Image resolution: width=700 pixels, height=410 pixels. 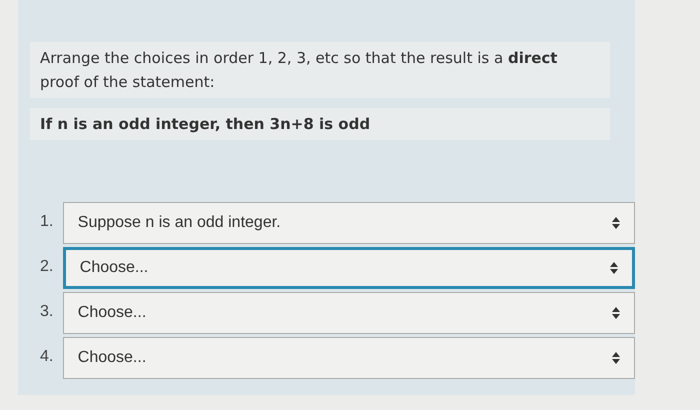 I want to click on statement-text: If n is an odd integer, then 3n+8 is odd, so click(x=320, y=124).